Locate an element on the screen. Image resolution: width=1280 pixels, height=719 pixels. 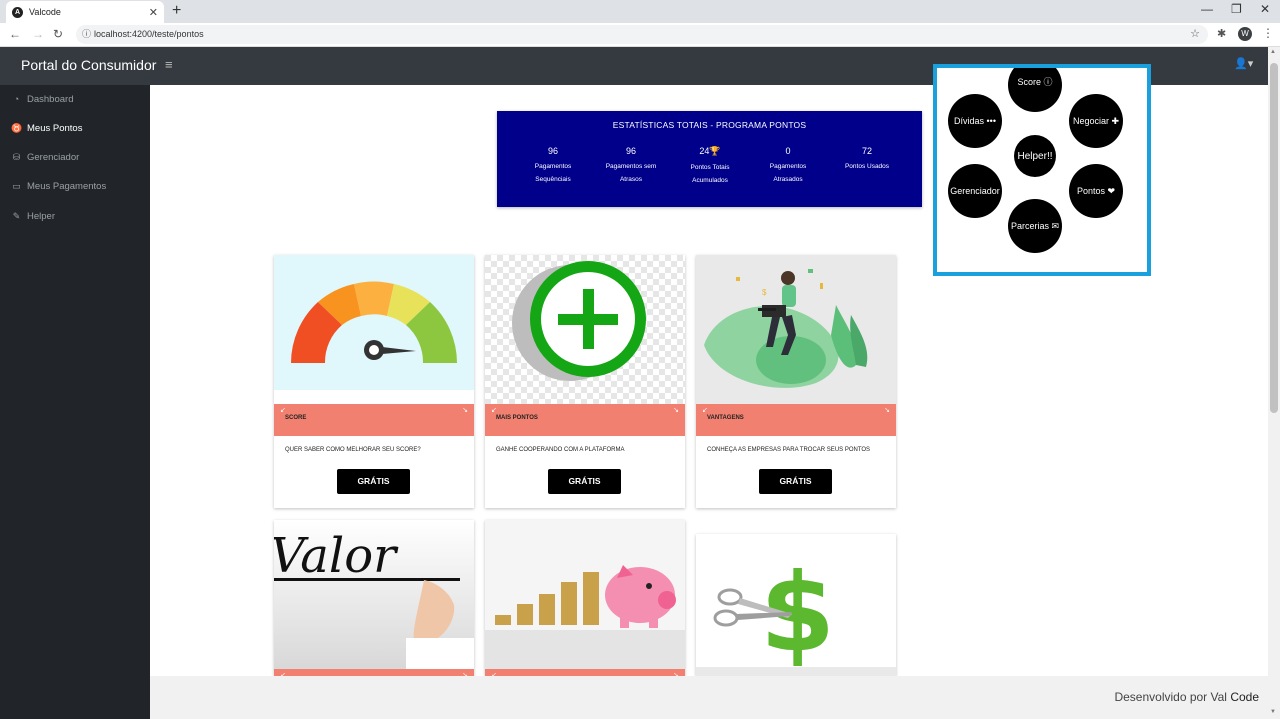
sidebar-item-label: Dashboard is located at coordinates (50, 99).